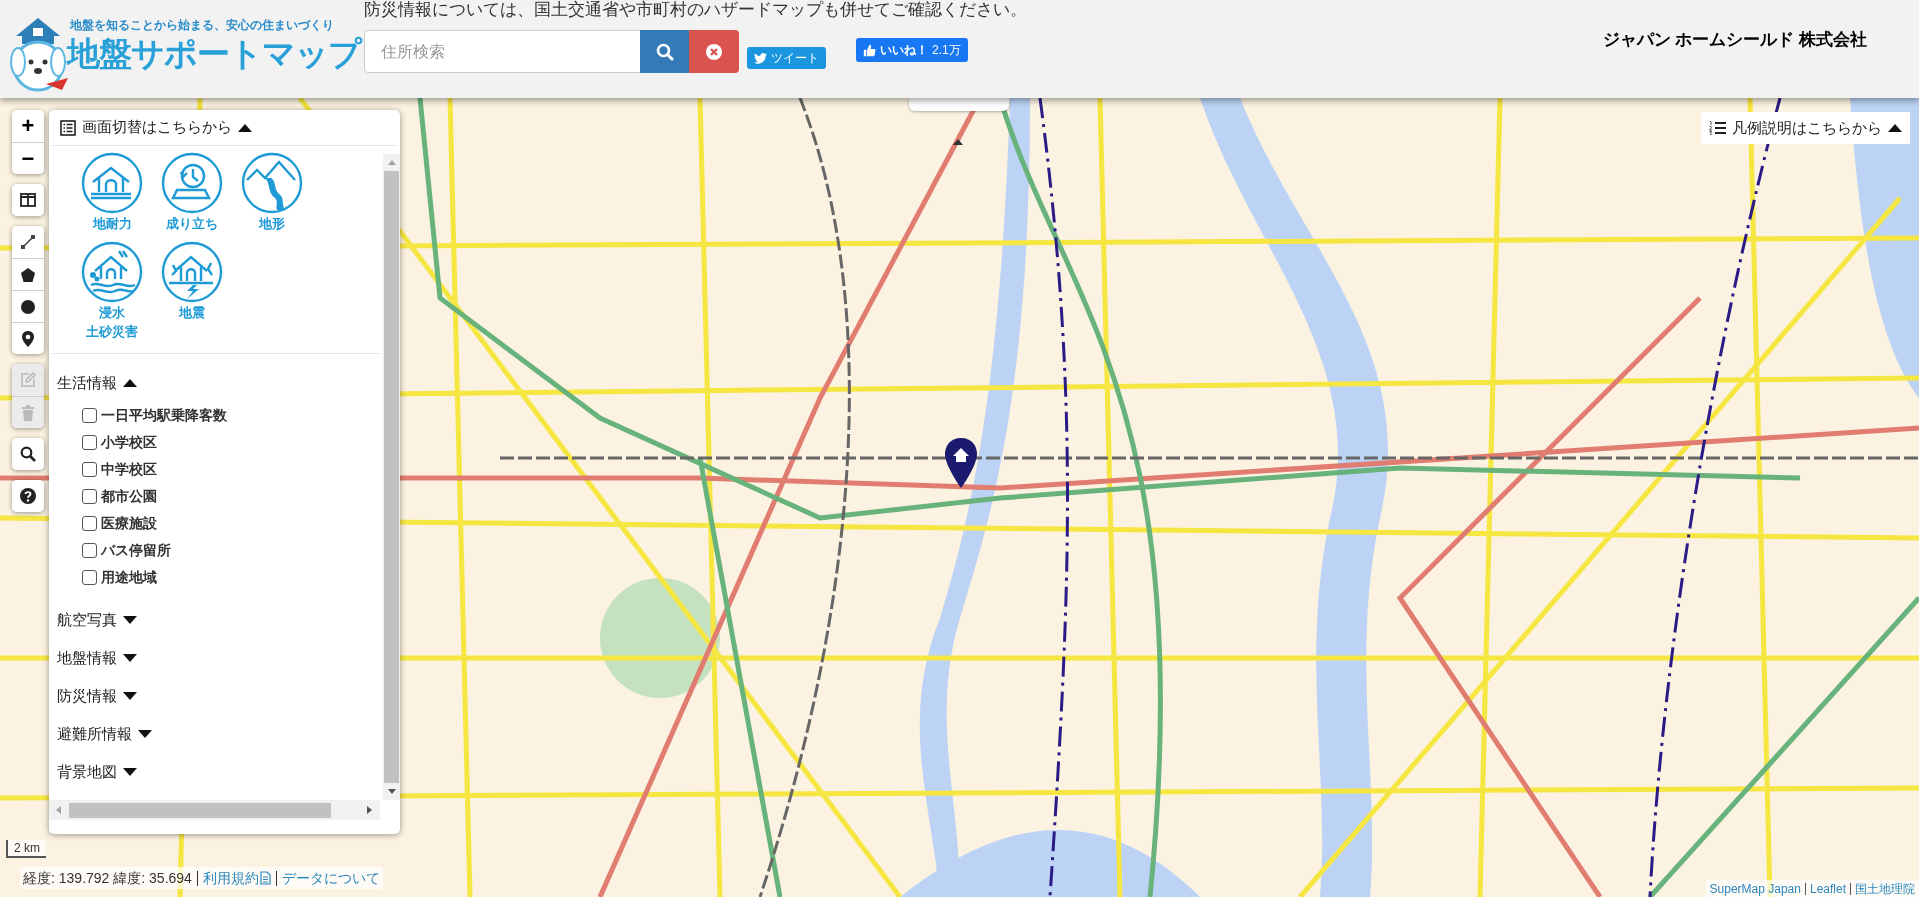 The width and height of the screenshot is (1919, 897). Describe the element at coordinates (232, 523) in the screenshot. I see `layer-checkbox: 医療施設` at that location.